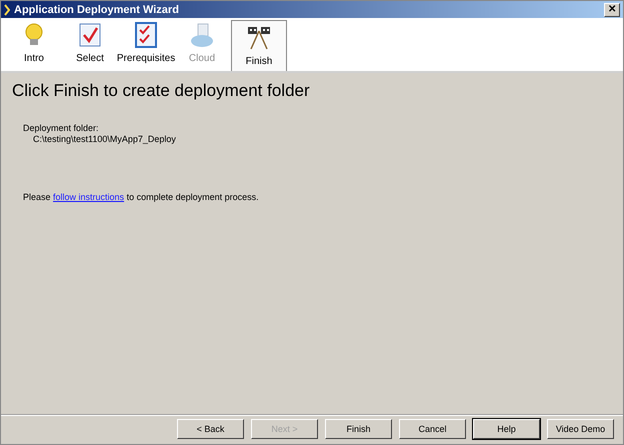  Describe the element at coordinates (210, 429) in the screenshot. I see `wizard-button: < Back` at that location.